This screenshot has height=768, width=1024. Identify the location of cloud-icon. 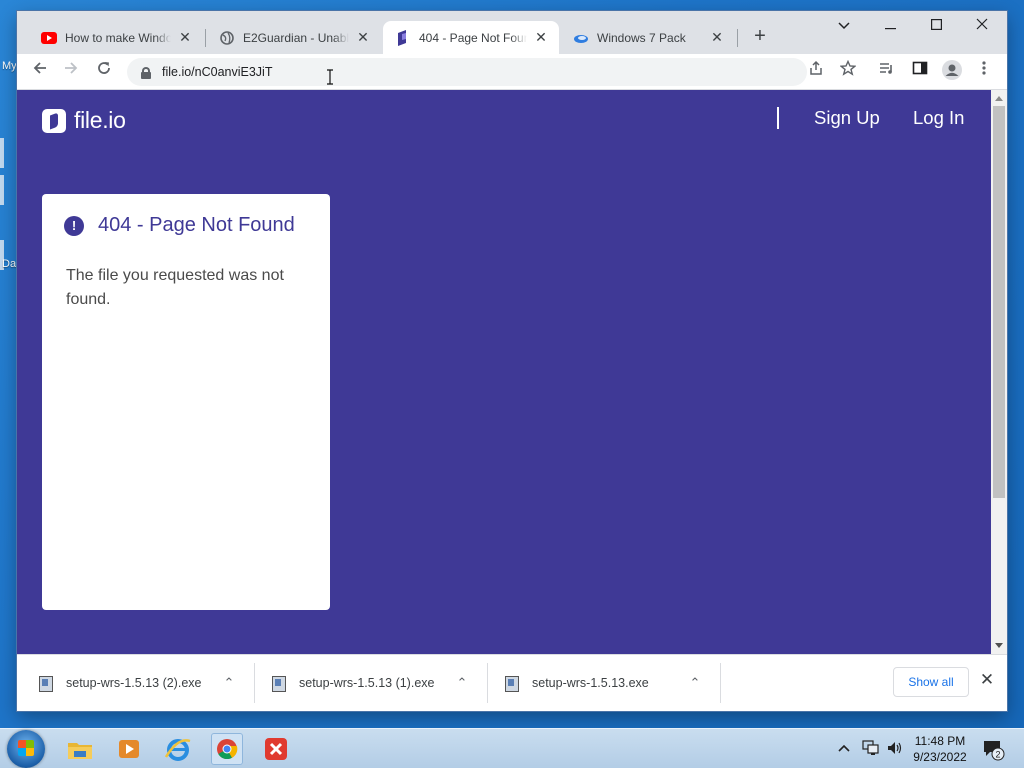
(581, 38).